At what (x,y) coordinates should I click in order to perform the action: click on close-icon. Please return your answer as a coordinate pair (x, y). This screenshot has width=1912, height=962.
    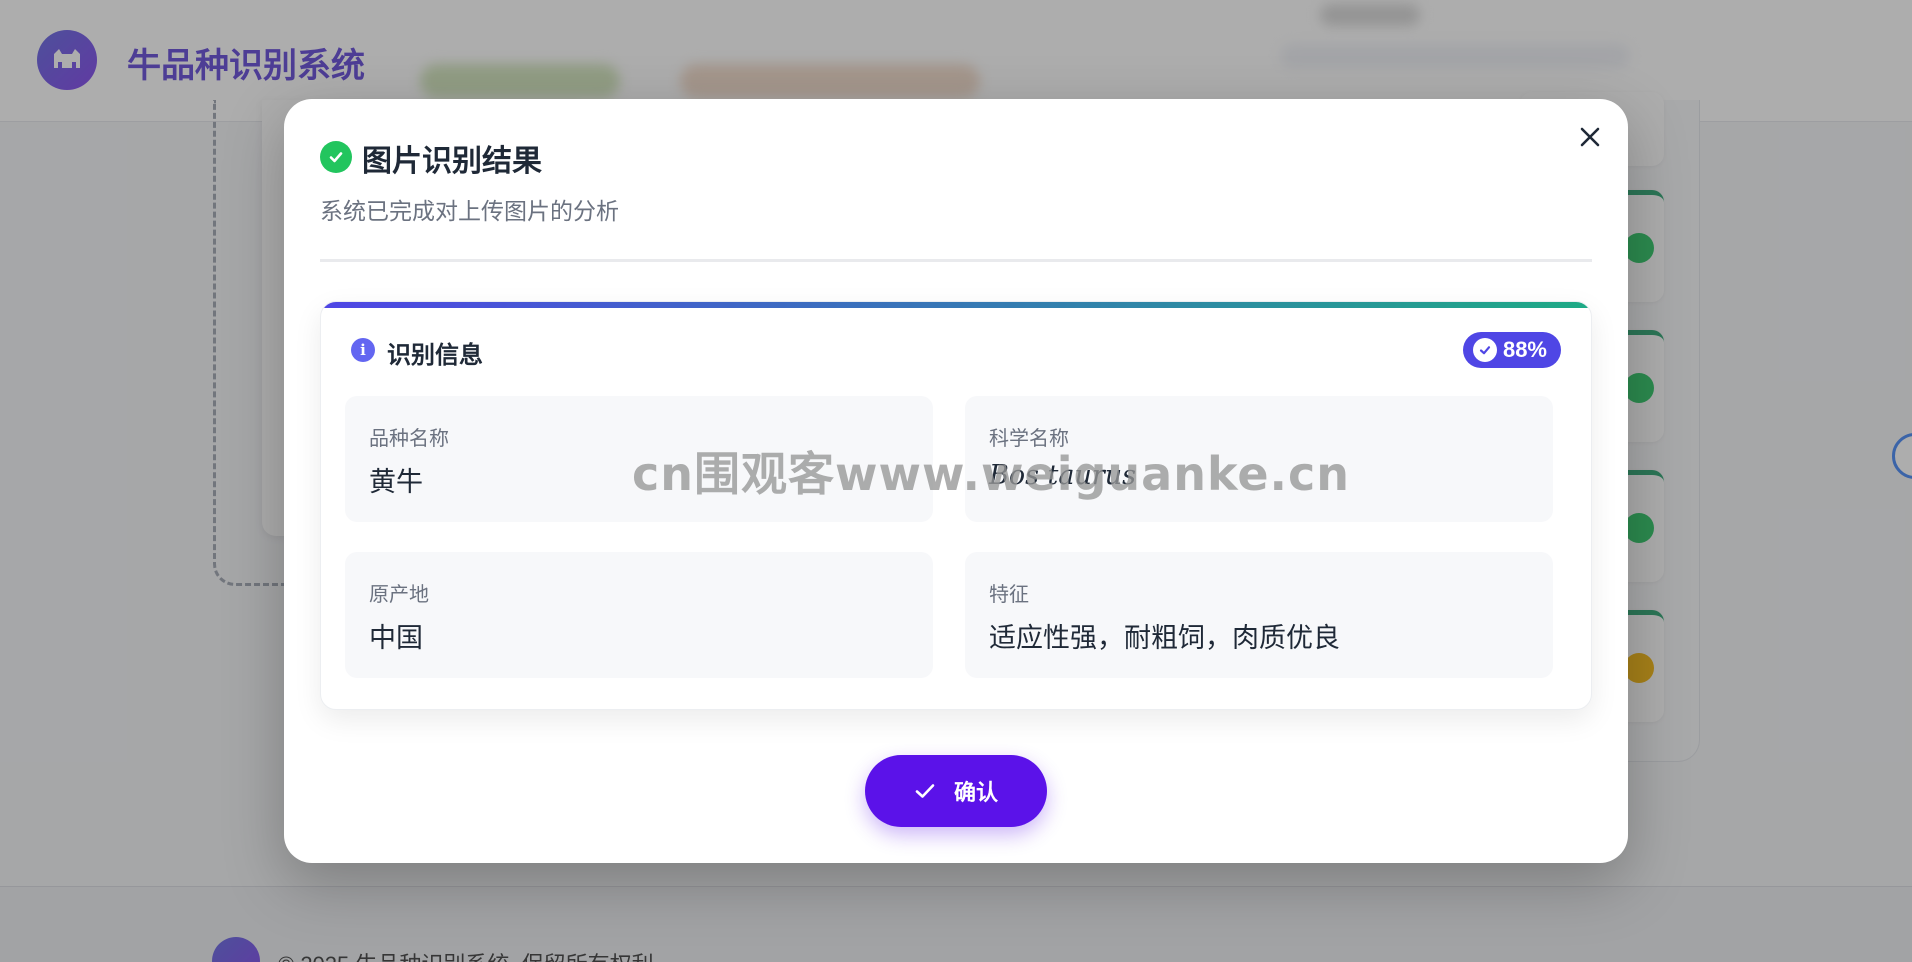
    Looking at the image, I should click on (1590, 137).